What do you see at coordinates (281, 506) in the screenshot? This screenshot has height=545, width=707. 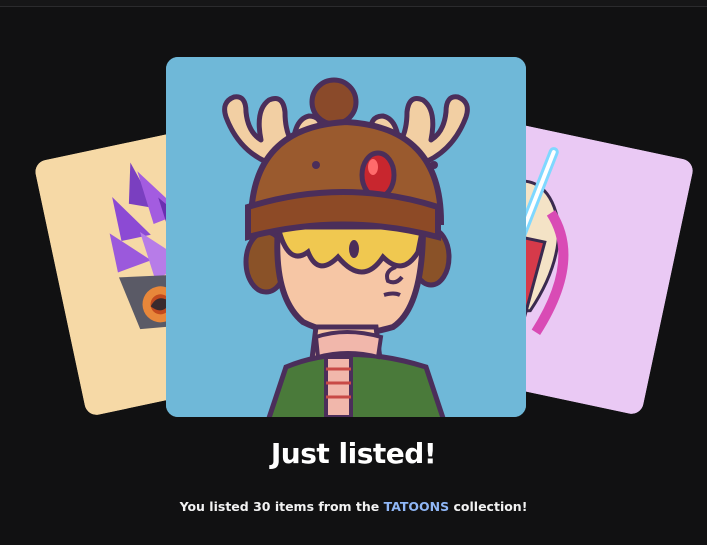 I see `message-prefix: You listed 30 items from the` at bounding box center [281, 506].